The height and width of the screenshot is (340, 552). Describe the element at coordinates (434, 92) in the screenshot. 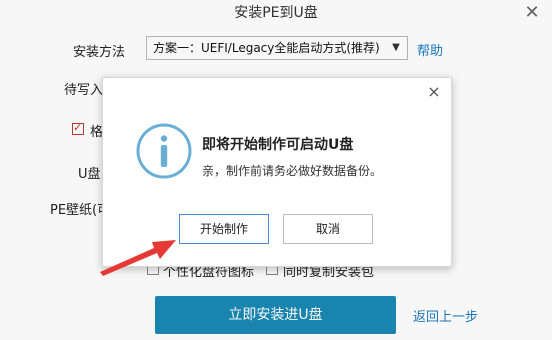

I see `dialog-close-button: ×` at that location.